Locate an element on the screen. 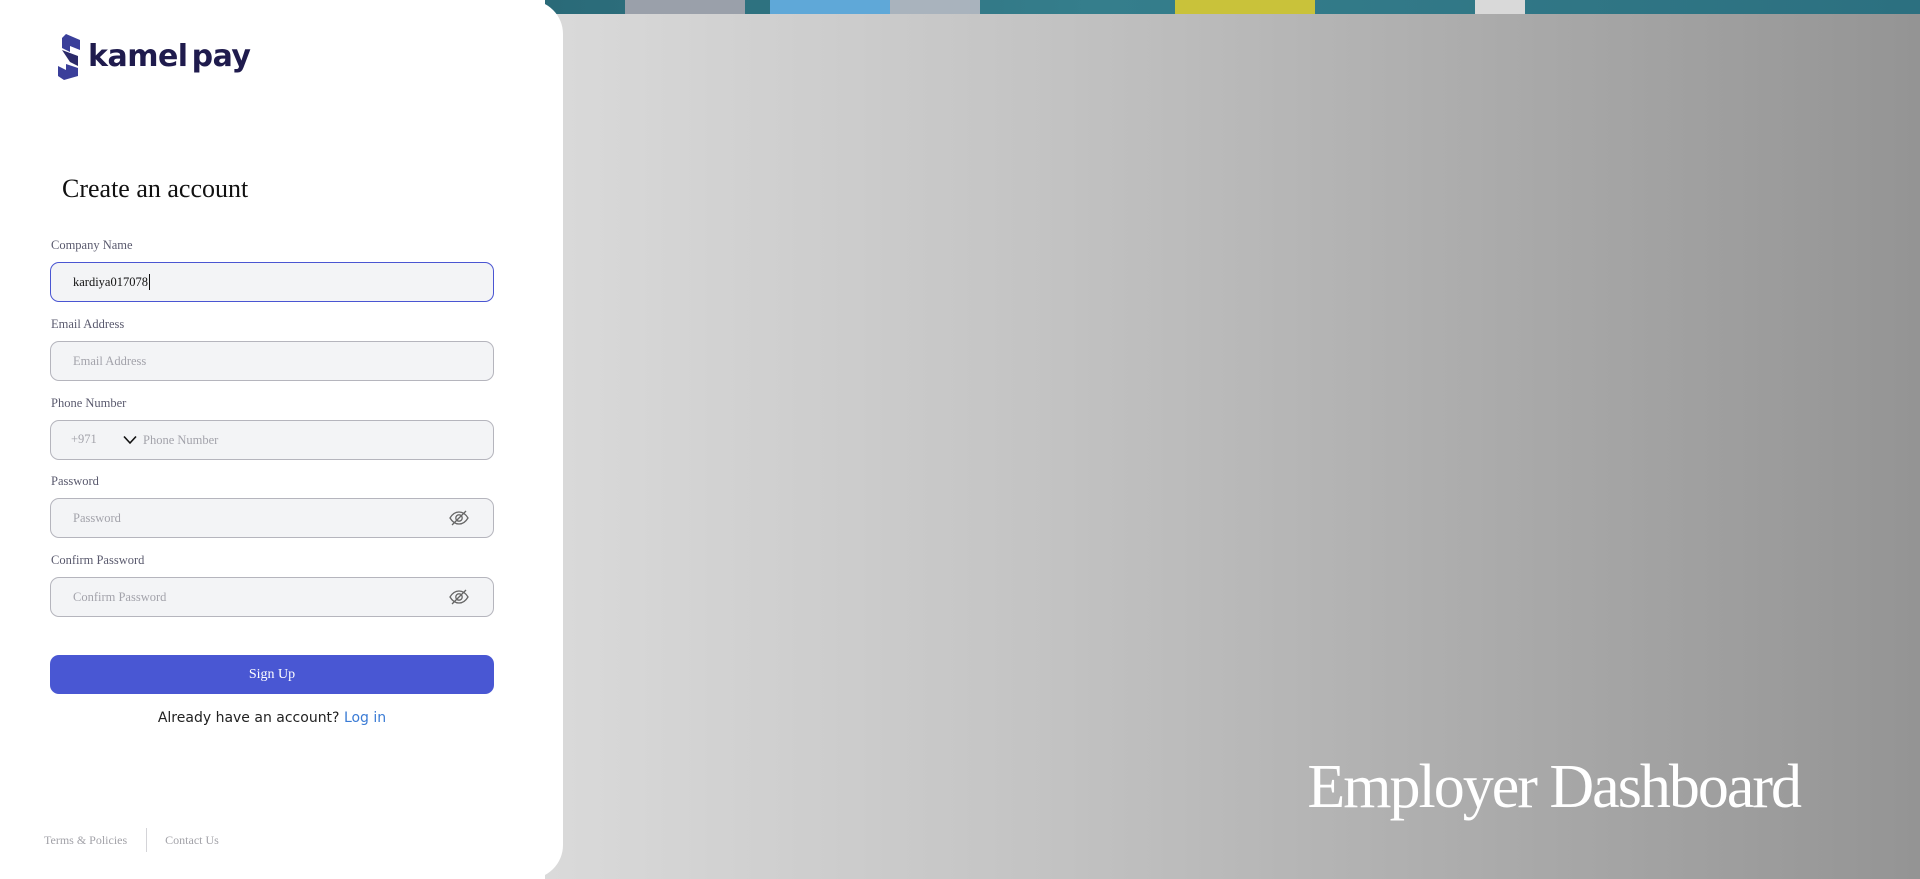  hero-title: Employer Dashboard is located at coordinates (1554, 787).